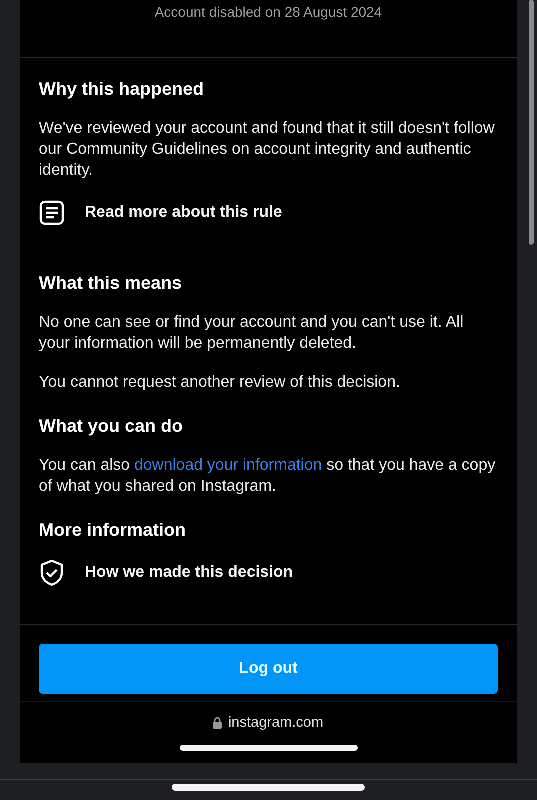 The image size is (537, 800). Describe the element at coordinates (189, 573) in the screenshot. I see `info-link: How we made this decision` at that location.